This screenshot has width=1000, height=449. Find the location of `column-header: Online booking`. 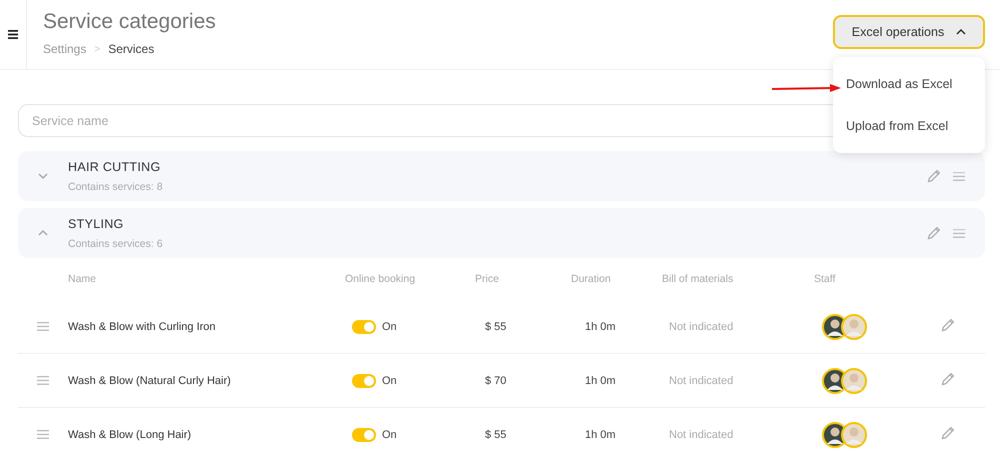

column-header: Online booking is located at coordinates (380, 279).